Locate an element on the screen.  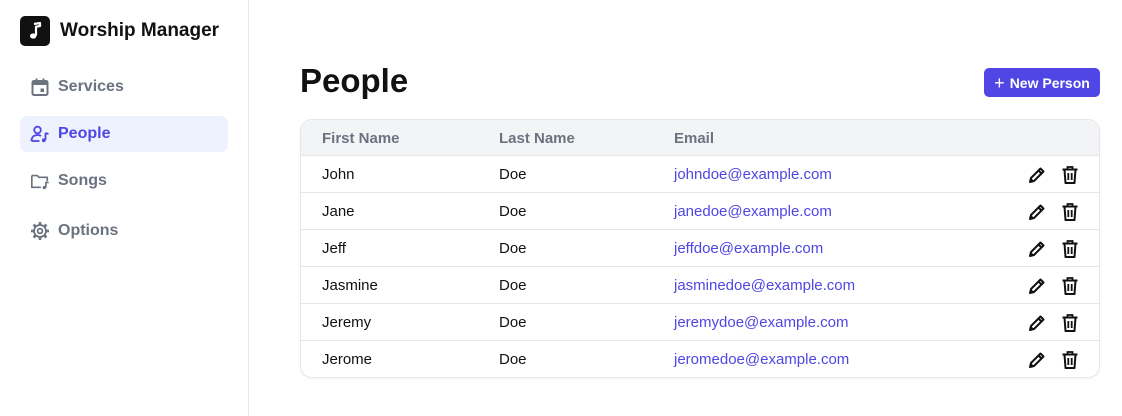
table-row: Jerome Doe jeromedoe@example.com is located at coordinates (700, 359).